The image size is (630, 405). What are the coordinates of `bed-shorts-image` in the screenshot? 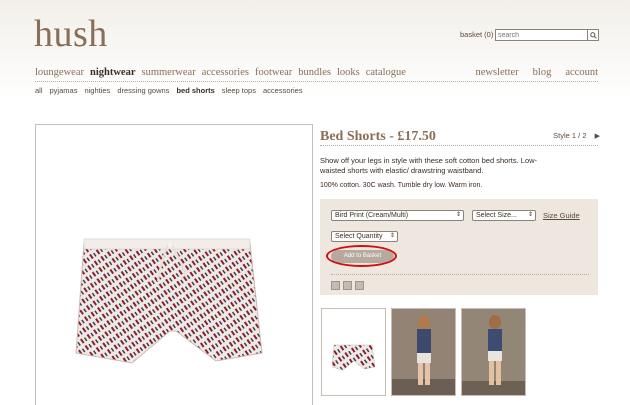 It's located at (169, 301).